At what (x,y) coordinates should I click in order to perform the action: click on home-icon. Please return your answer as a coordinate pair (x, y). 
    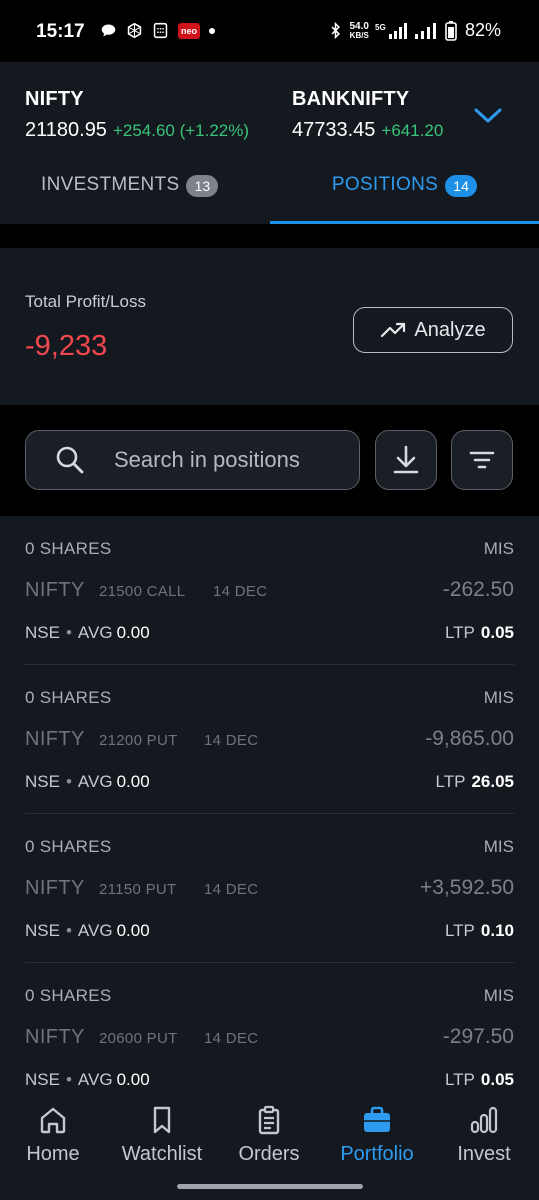
    Looking at the image, I should click on (53, 1120).